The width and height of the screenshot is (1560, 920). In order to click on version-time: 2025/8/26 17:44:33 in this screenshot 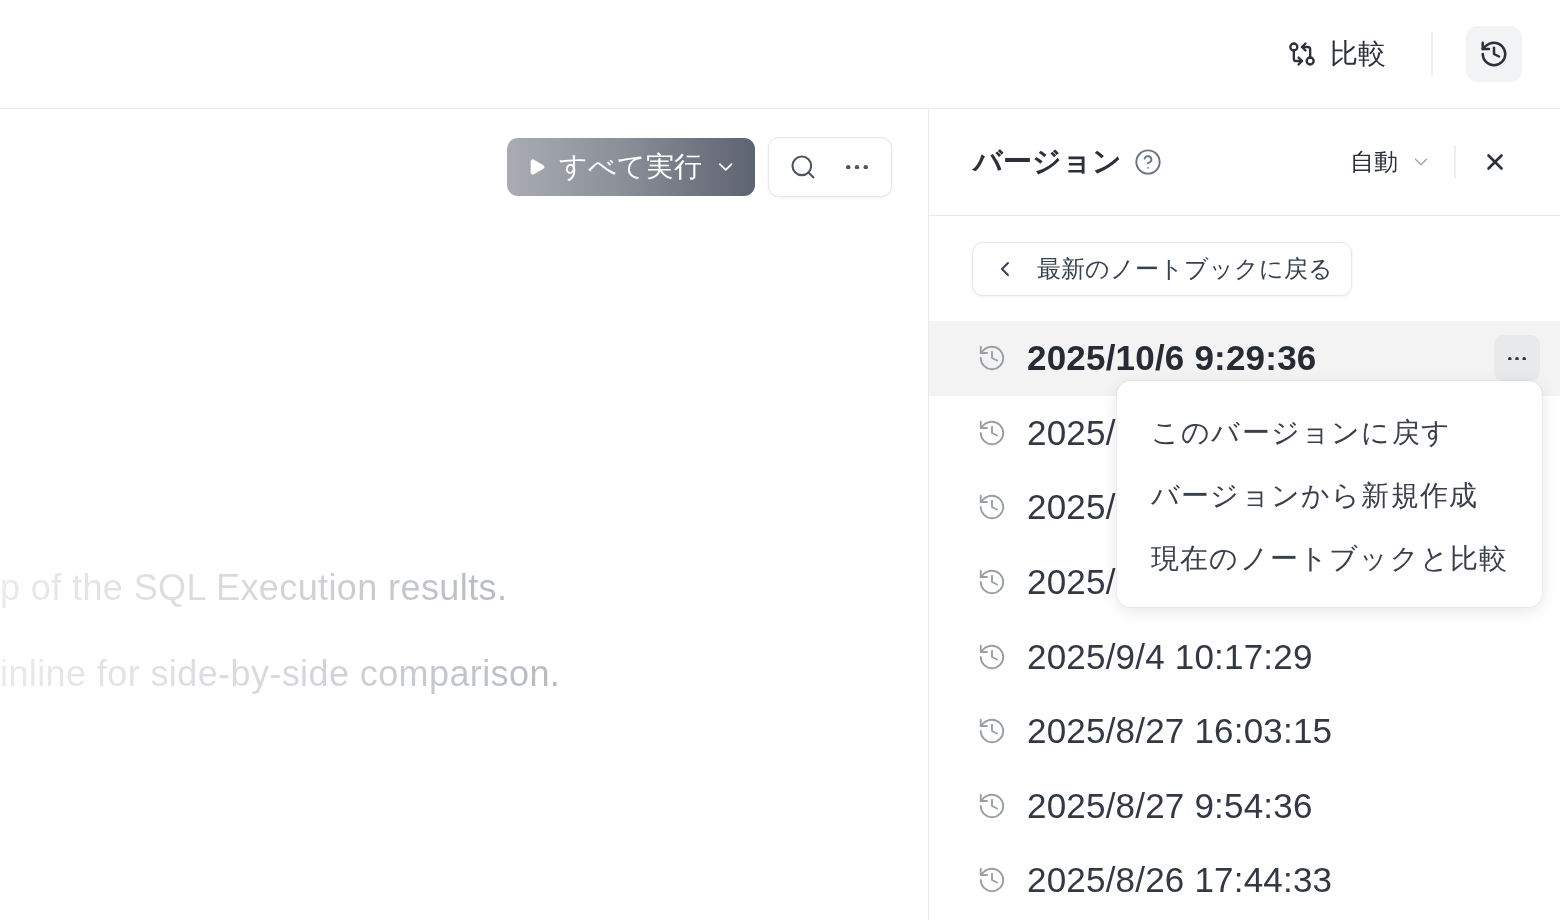, I will do `click(1180, 880)`.